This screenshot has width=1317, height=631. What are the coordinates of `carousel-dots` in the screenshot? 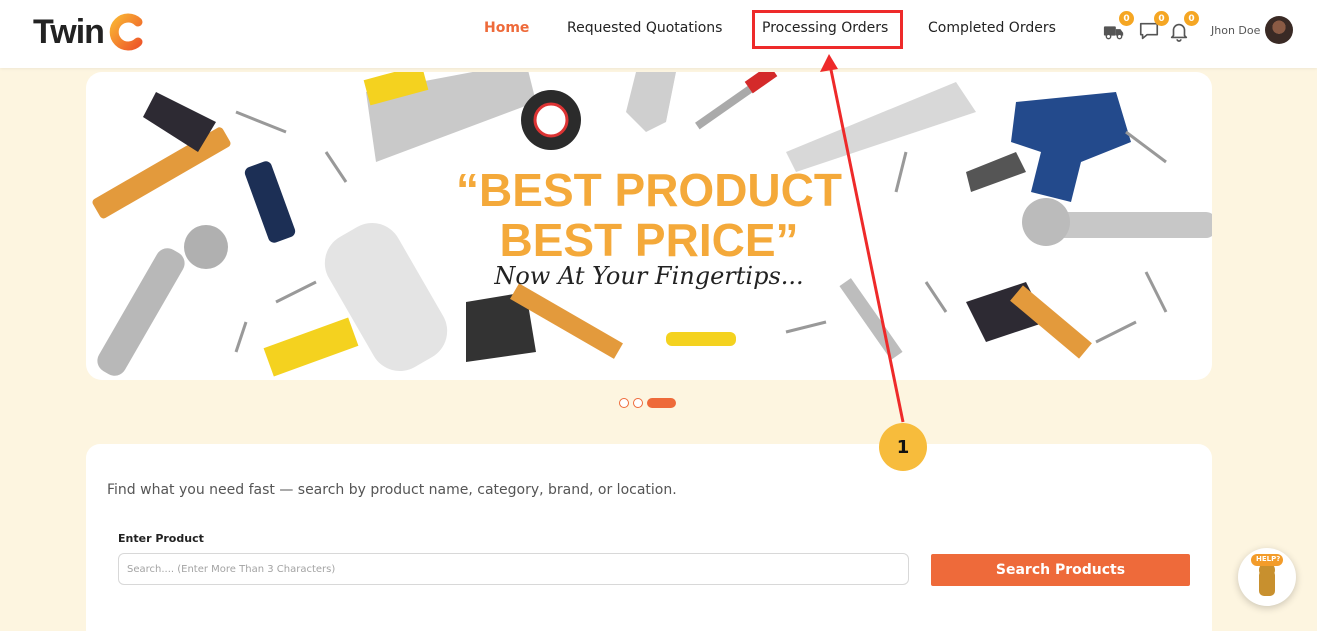 It's located at (647, 403).